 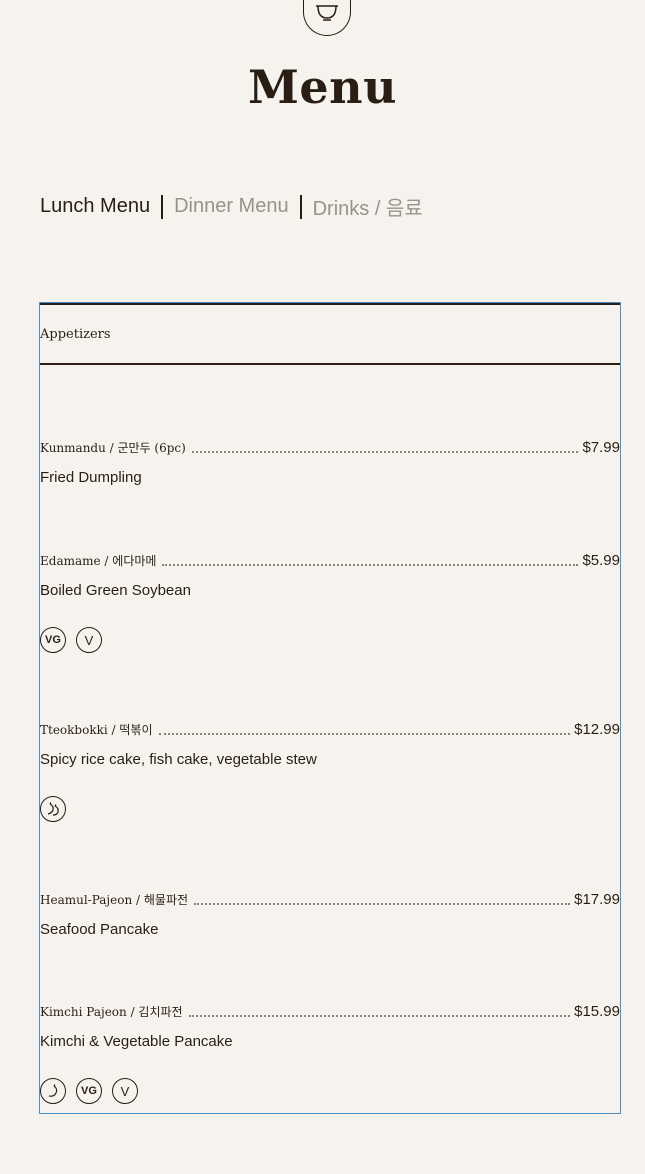 I want to click on dietary-badges, so click(x=330, y=809).